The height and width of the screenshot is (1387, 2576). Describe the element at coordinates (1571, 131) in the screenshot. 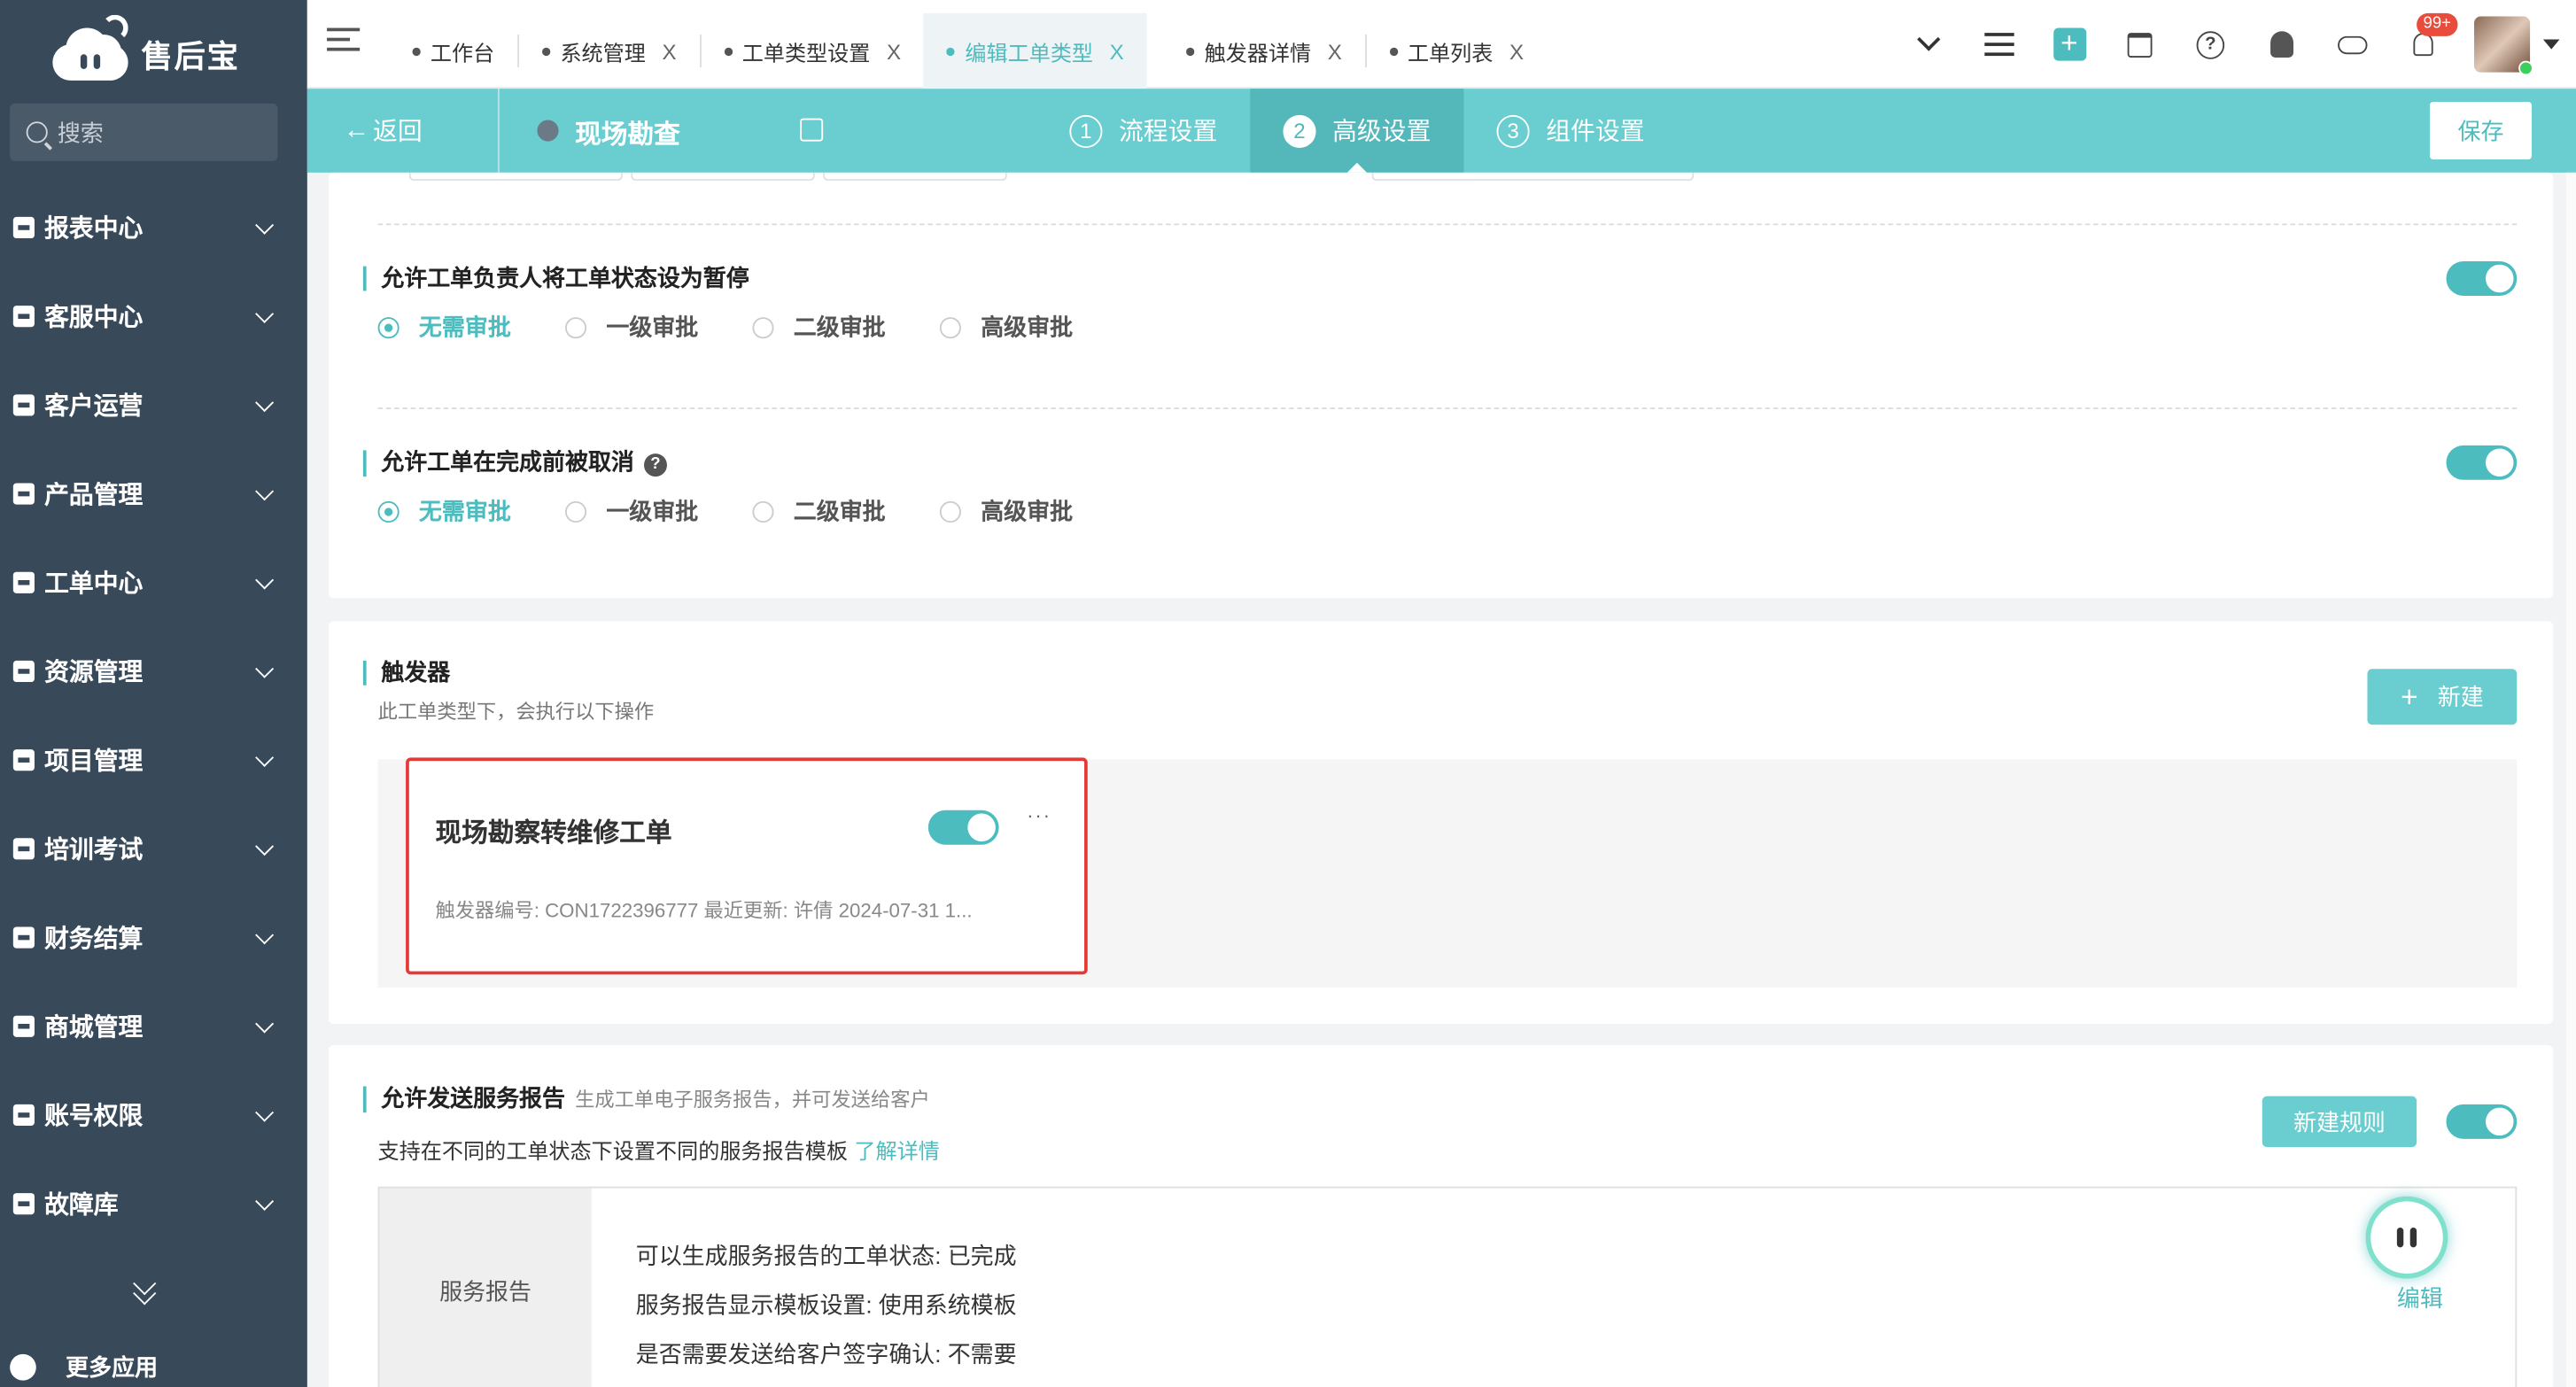

I see `step-component-settings: 3 组件设置` at that location.